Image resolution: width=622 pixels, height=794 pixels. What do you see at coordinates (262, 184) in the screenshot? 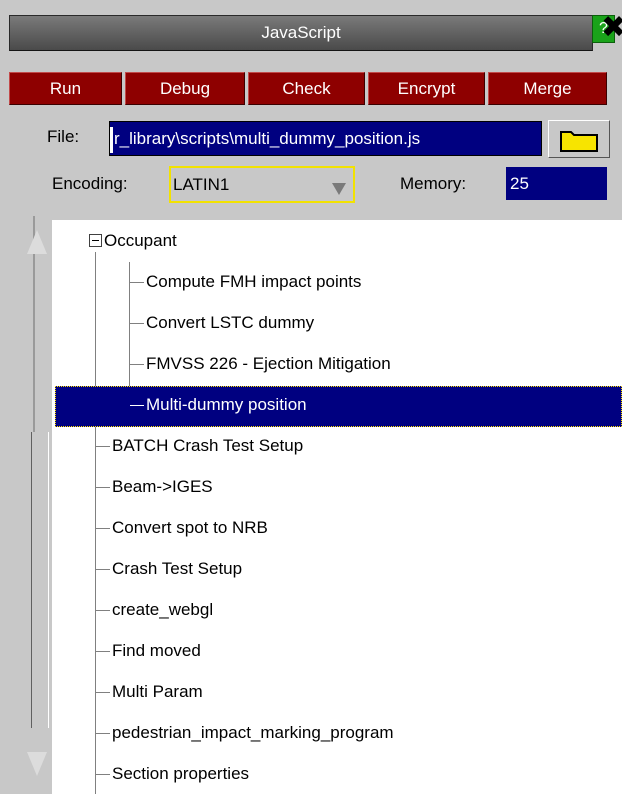
I see `encoding-dropdown: LATIN1` at bounding box center [262, 184].